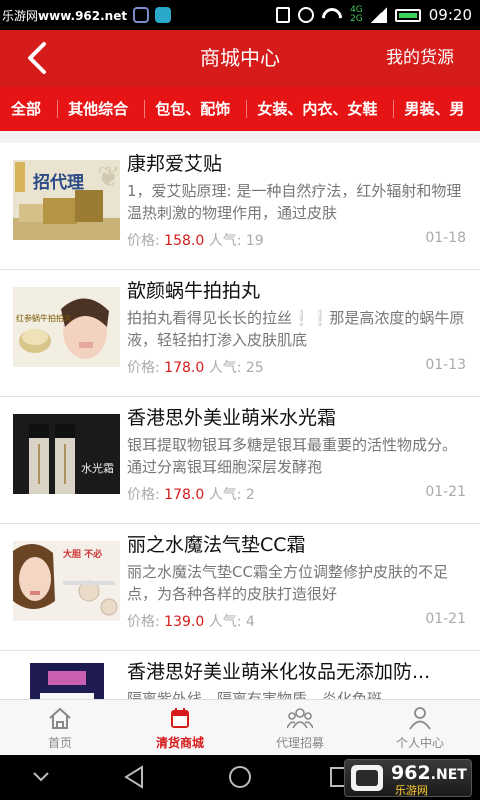 The height and width of the screenshot is (800, 480). What do you see at coordinates (66, 581) in the screenshot?
I see `product-thumbnail: 大胆 不必` at bounding box center [66, 581].